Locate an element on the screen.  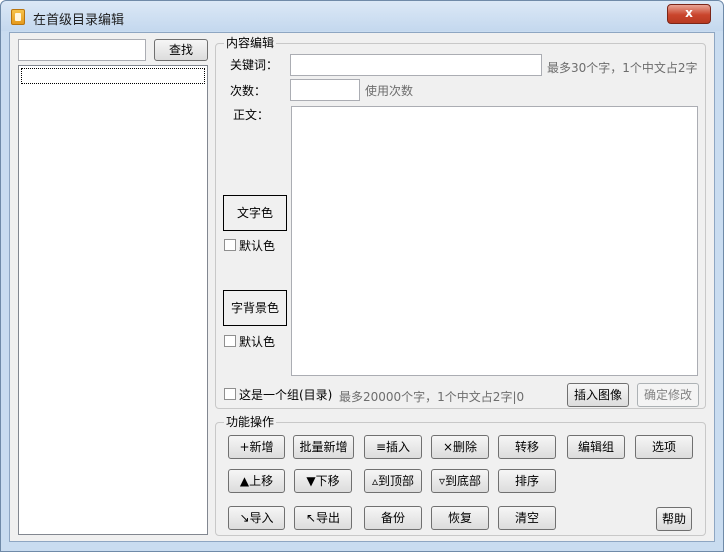
move-down-button: ▼下移 is located at coordinates (323, 481).